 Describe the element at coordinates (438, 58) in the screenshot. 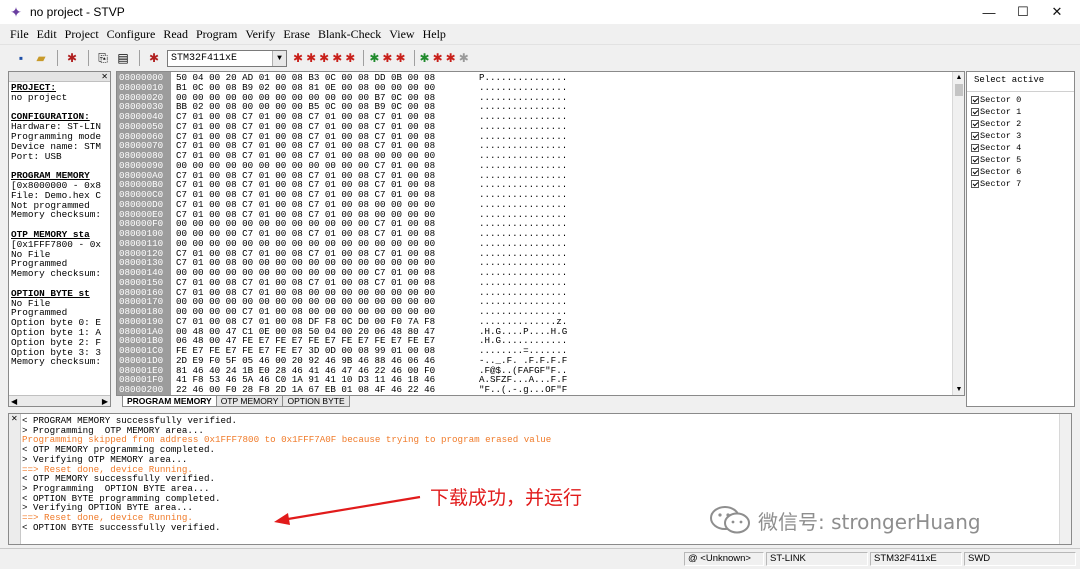

I see `stop-icon: ✱` at that location.